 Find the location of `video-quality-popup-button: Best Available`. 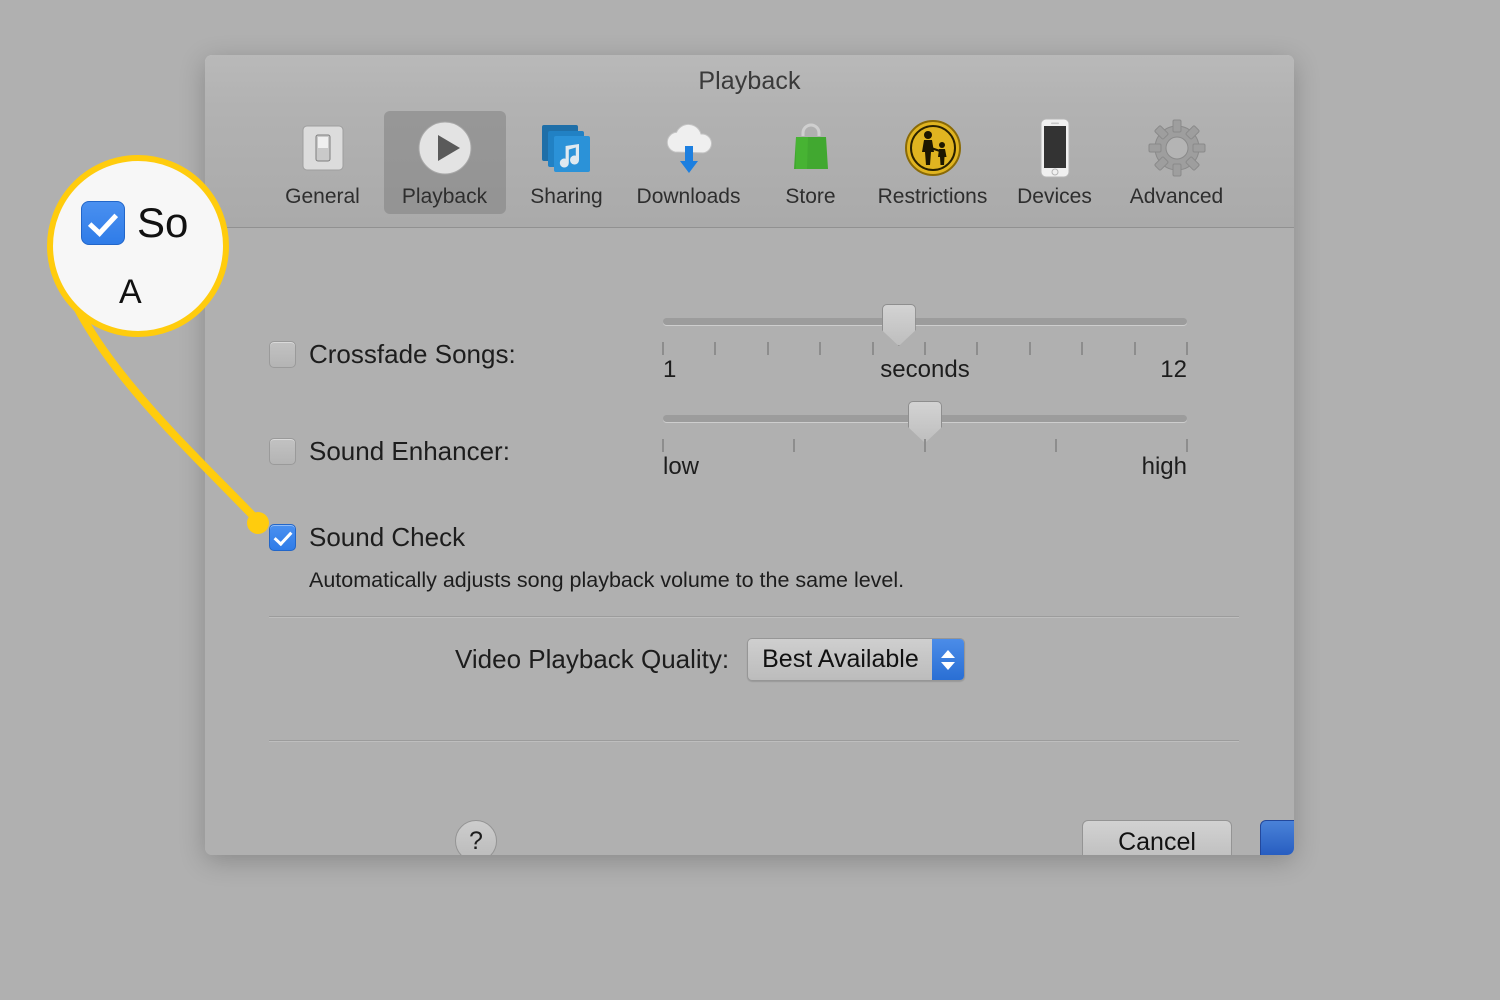

video-quality-popup-button: Best Available is located at coordinates (856, 659).